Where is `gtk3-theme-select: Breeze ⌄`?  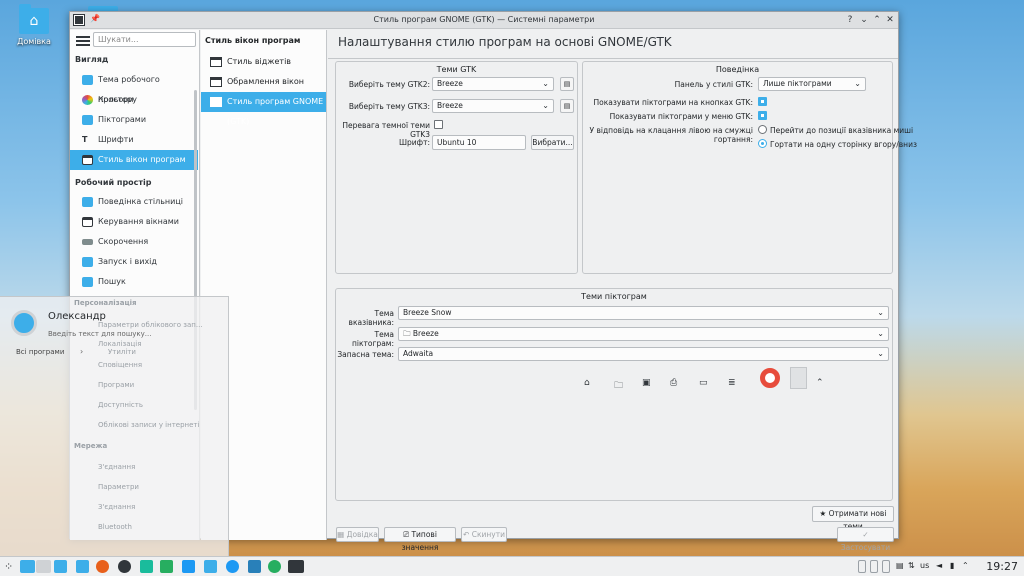
gtk3-theme-select: Breeze ⌄ is located at coordinates (493, 106).